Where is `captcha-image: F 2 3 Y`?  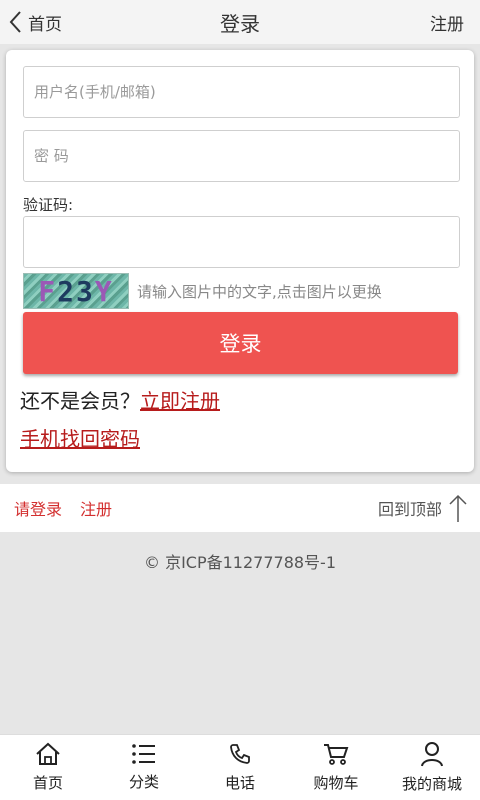
captcha-image: F 2 3 Y is located at coordinates (76, 291).